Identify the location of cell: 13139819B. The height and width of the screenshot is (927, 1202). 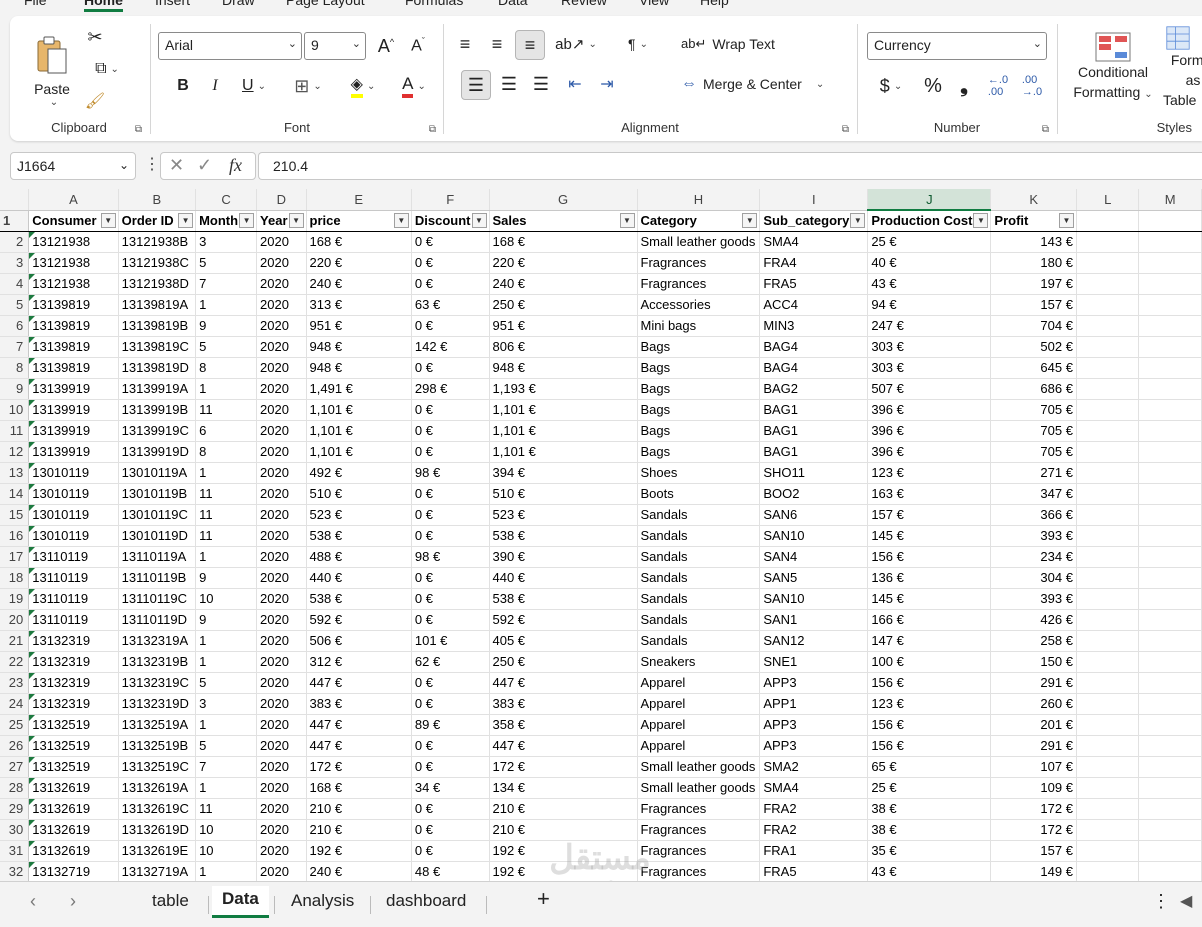
(157, 326).